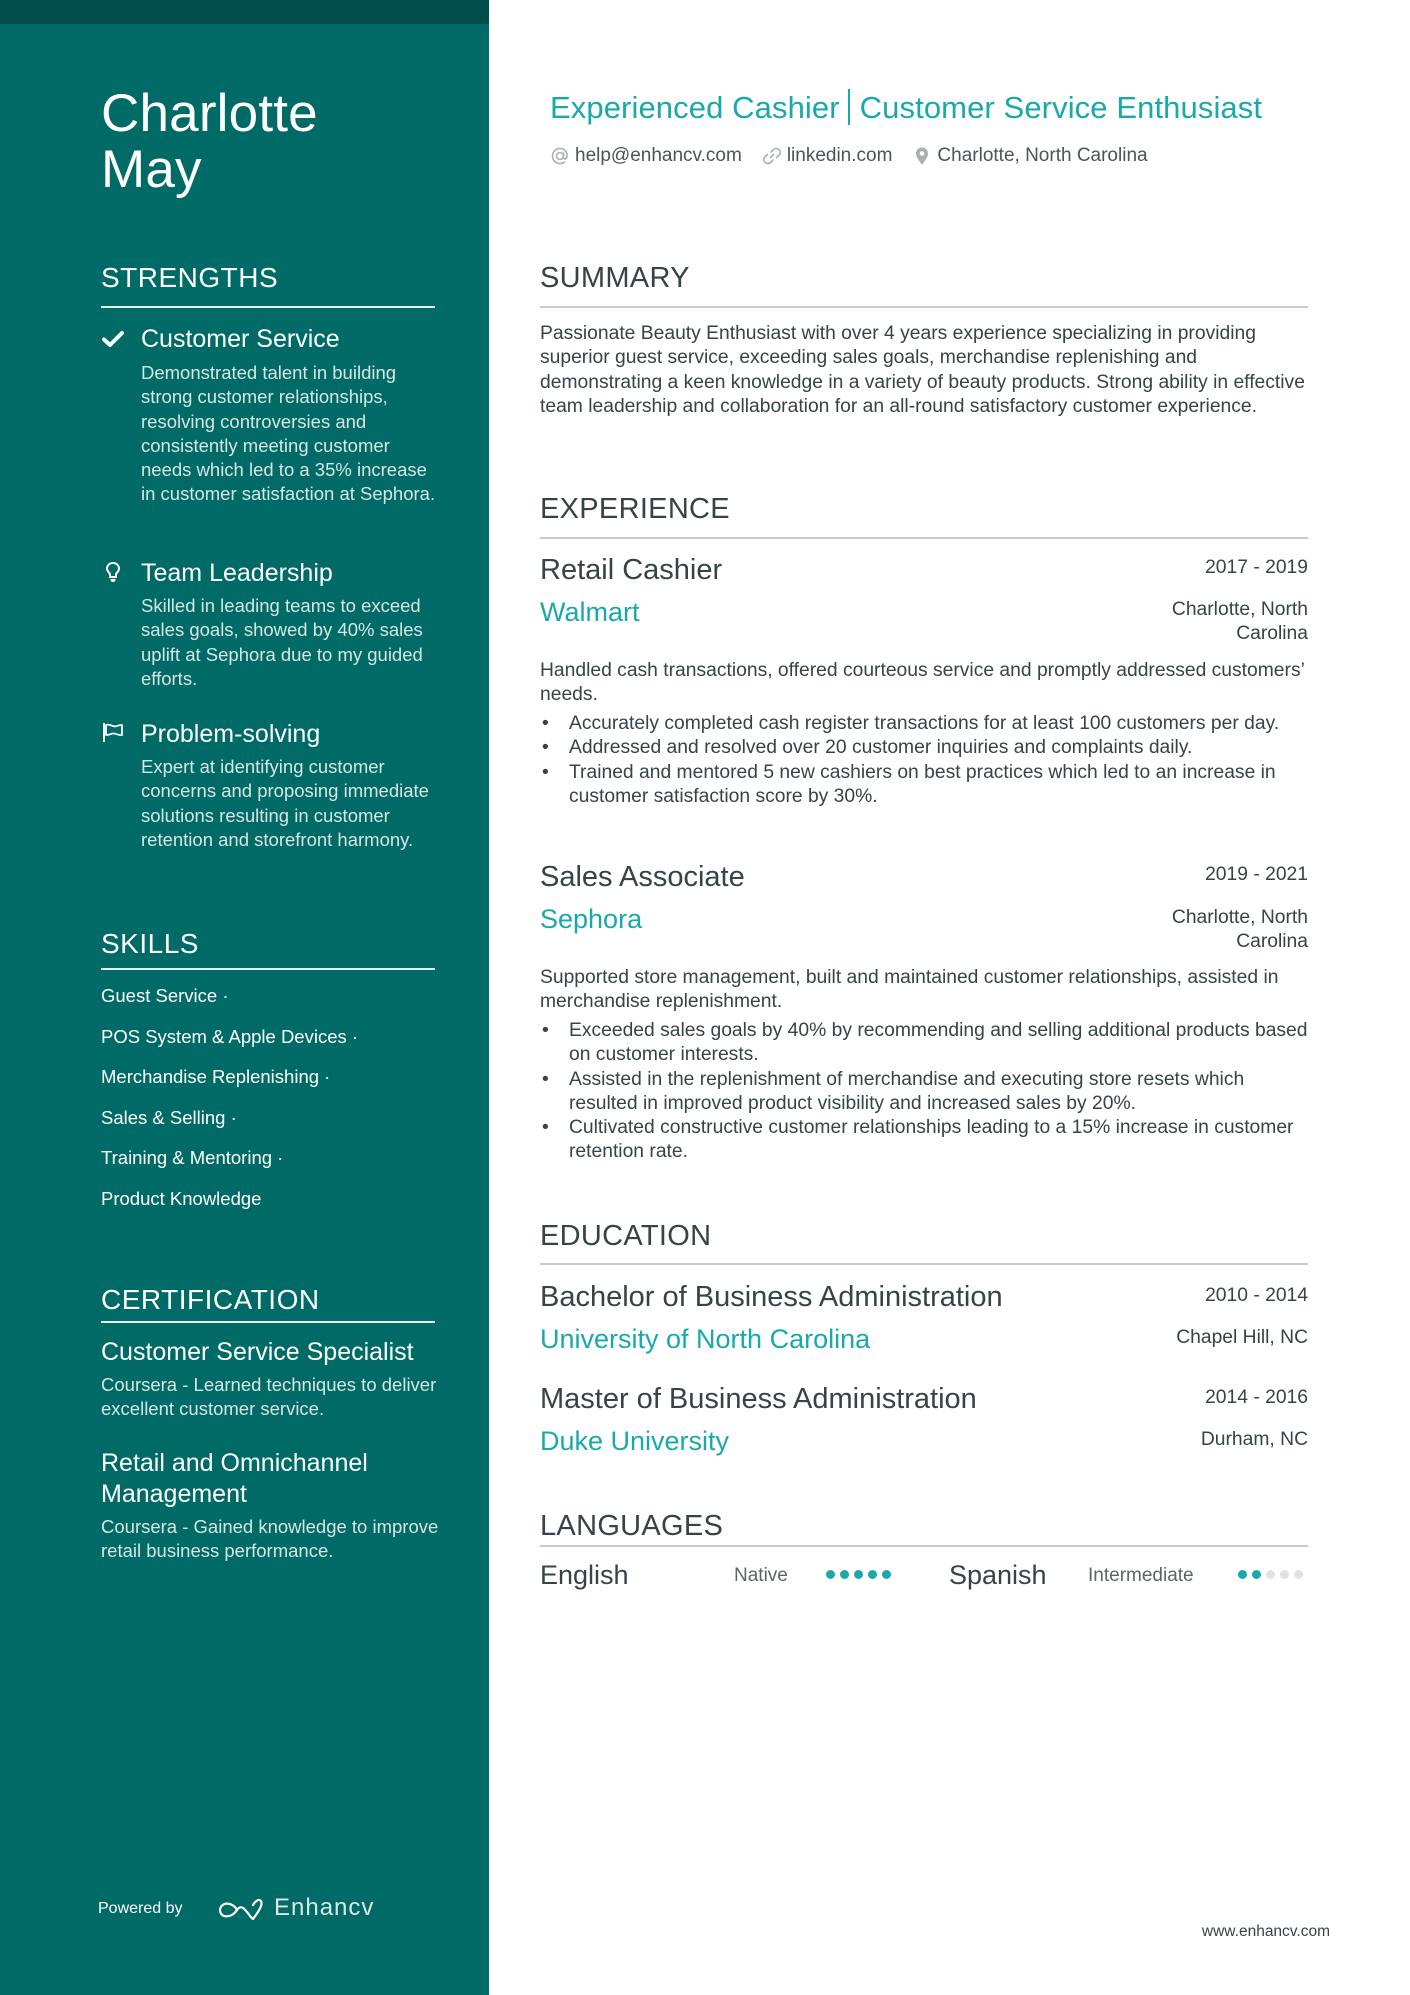 The image size is (1410, 1995). I want to click on contact-email-text: help@enhancv.com, so click(658, 155).